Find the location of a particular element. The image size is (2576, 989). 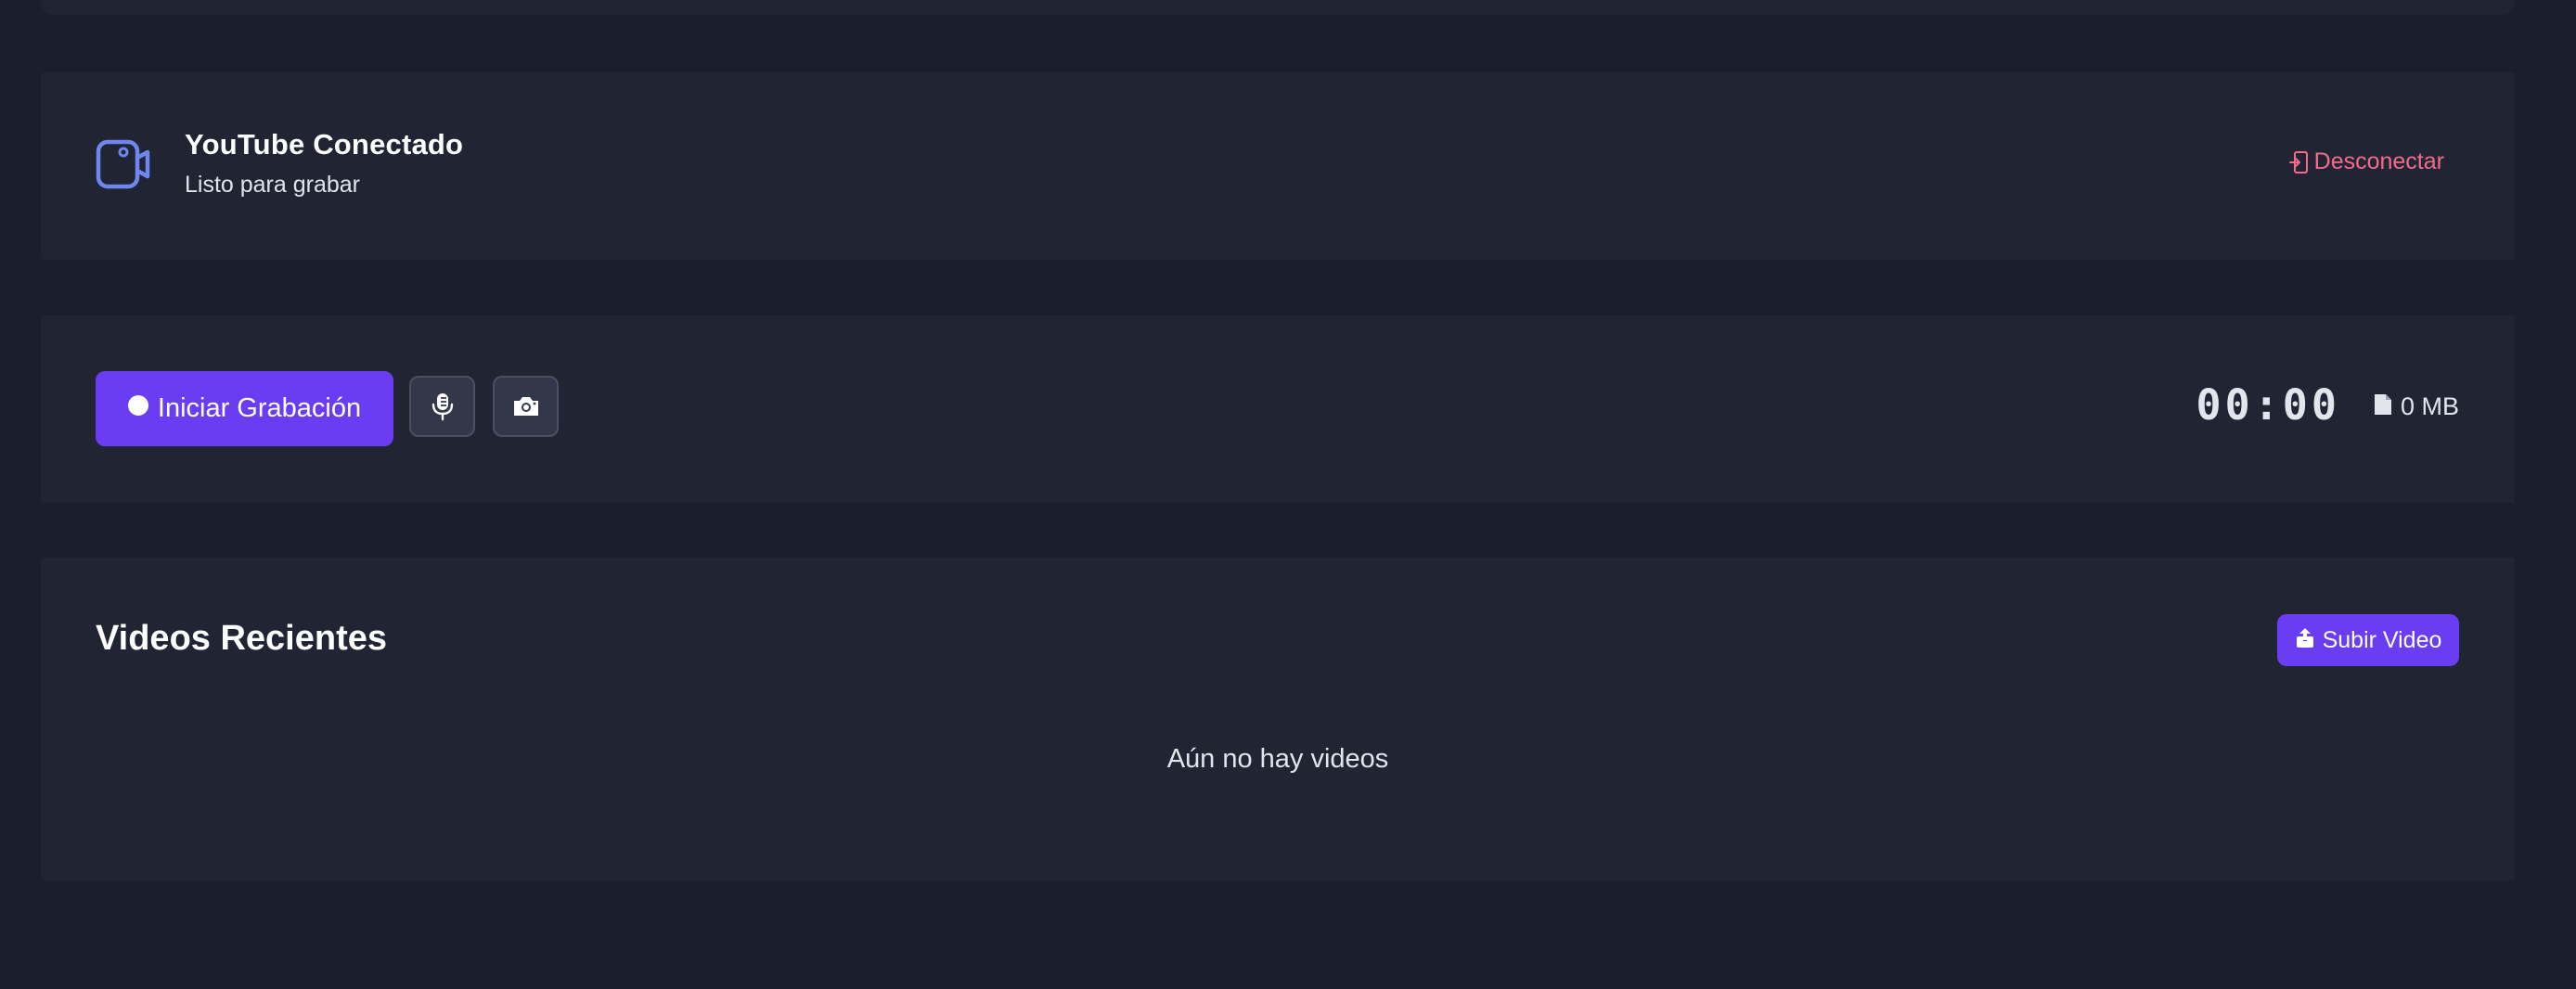

upload-video-button: Subir Video is located at coordinates (2368, 640).